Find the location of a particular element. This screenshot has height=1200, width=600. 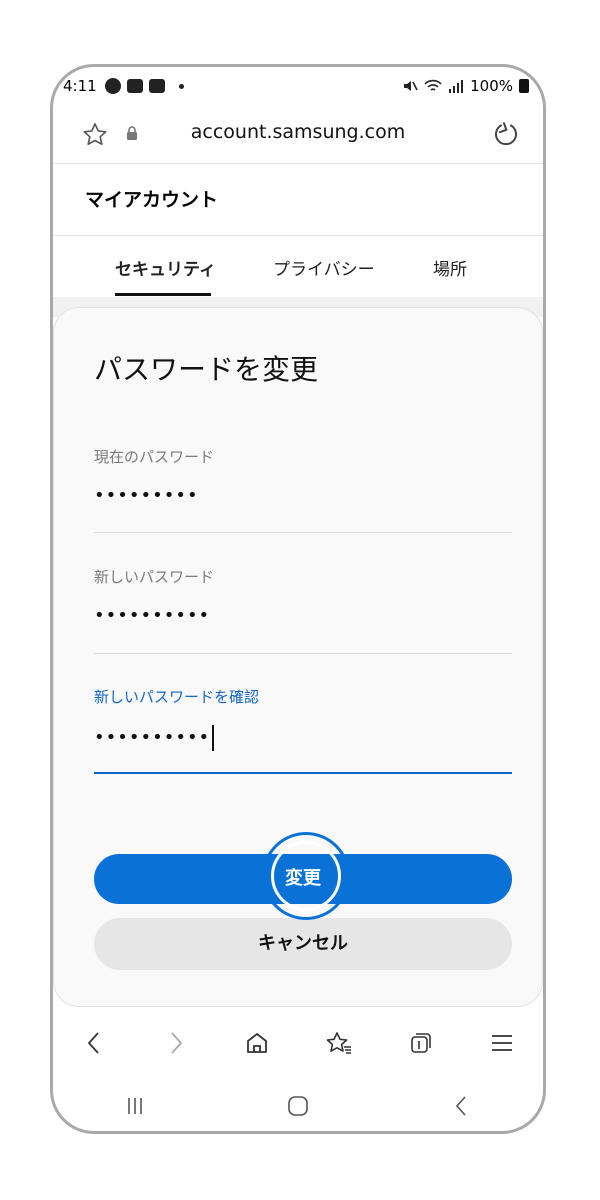

menu-button is located at coordinates (502, 1043).